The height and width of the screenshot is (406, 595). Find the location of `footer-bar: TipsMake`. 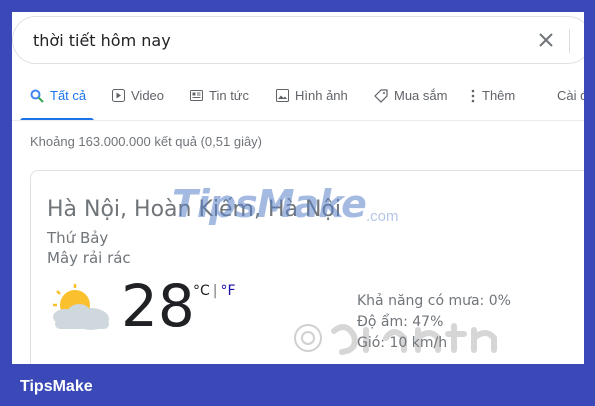

footer-bar: TipsMake is located at coordinates (297, 389).